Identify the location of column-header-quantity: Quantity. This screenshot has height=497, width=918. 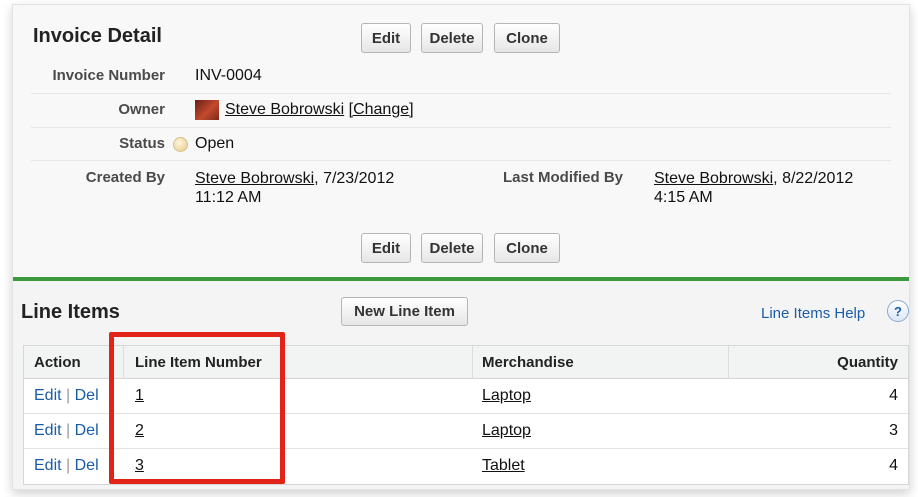
(867, 362).